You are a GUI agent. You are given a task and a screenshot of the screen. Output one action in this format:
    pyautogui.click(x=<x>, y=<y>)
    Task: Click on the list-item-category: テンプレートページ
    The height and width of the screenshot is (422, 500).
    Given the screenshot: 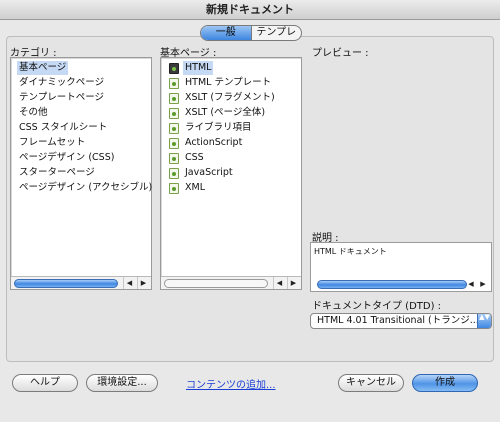 What is the action you would take?
    pyautogui.click(x=61, y=98)
    